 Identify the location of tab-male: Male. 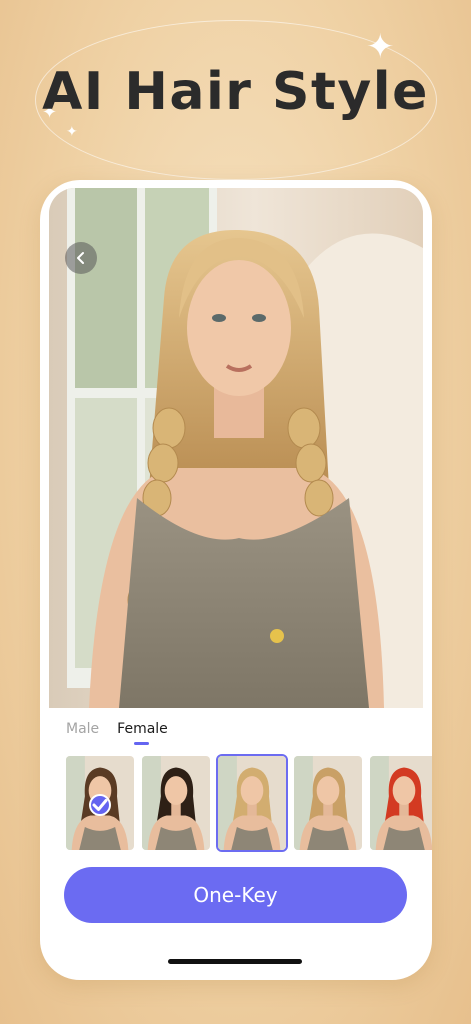
(82, 729).